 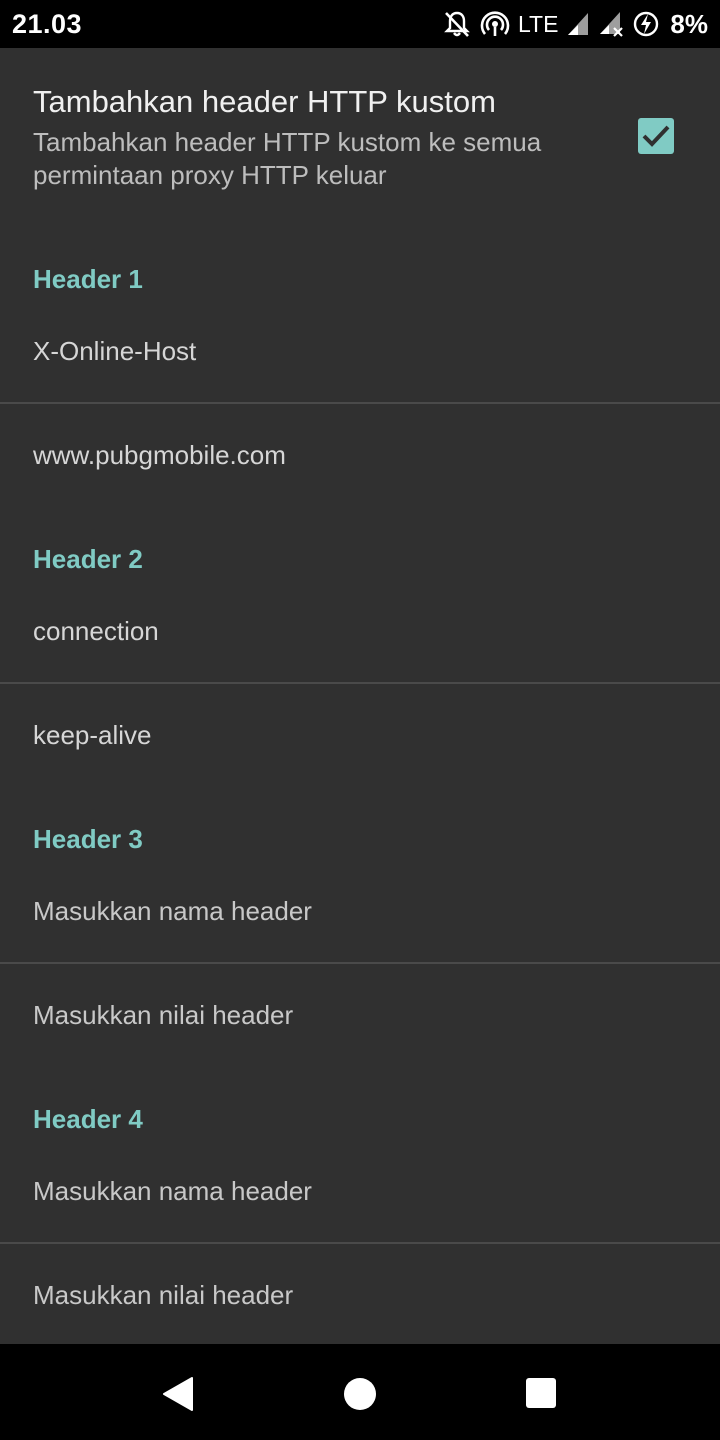 I want to click on custom-header-checkbox, so click(x=656, y=136).